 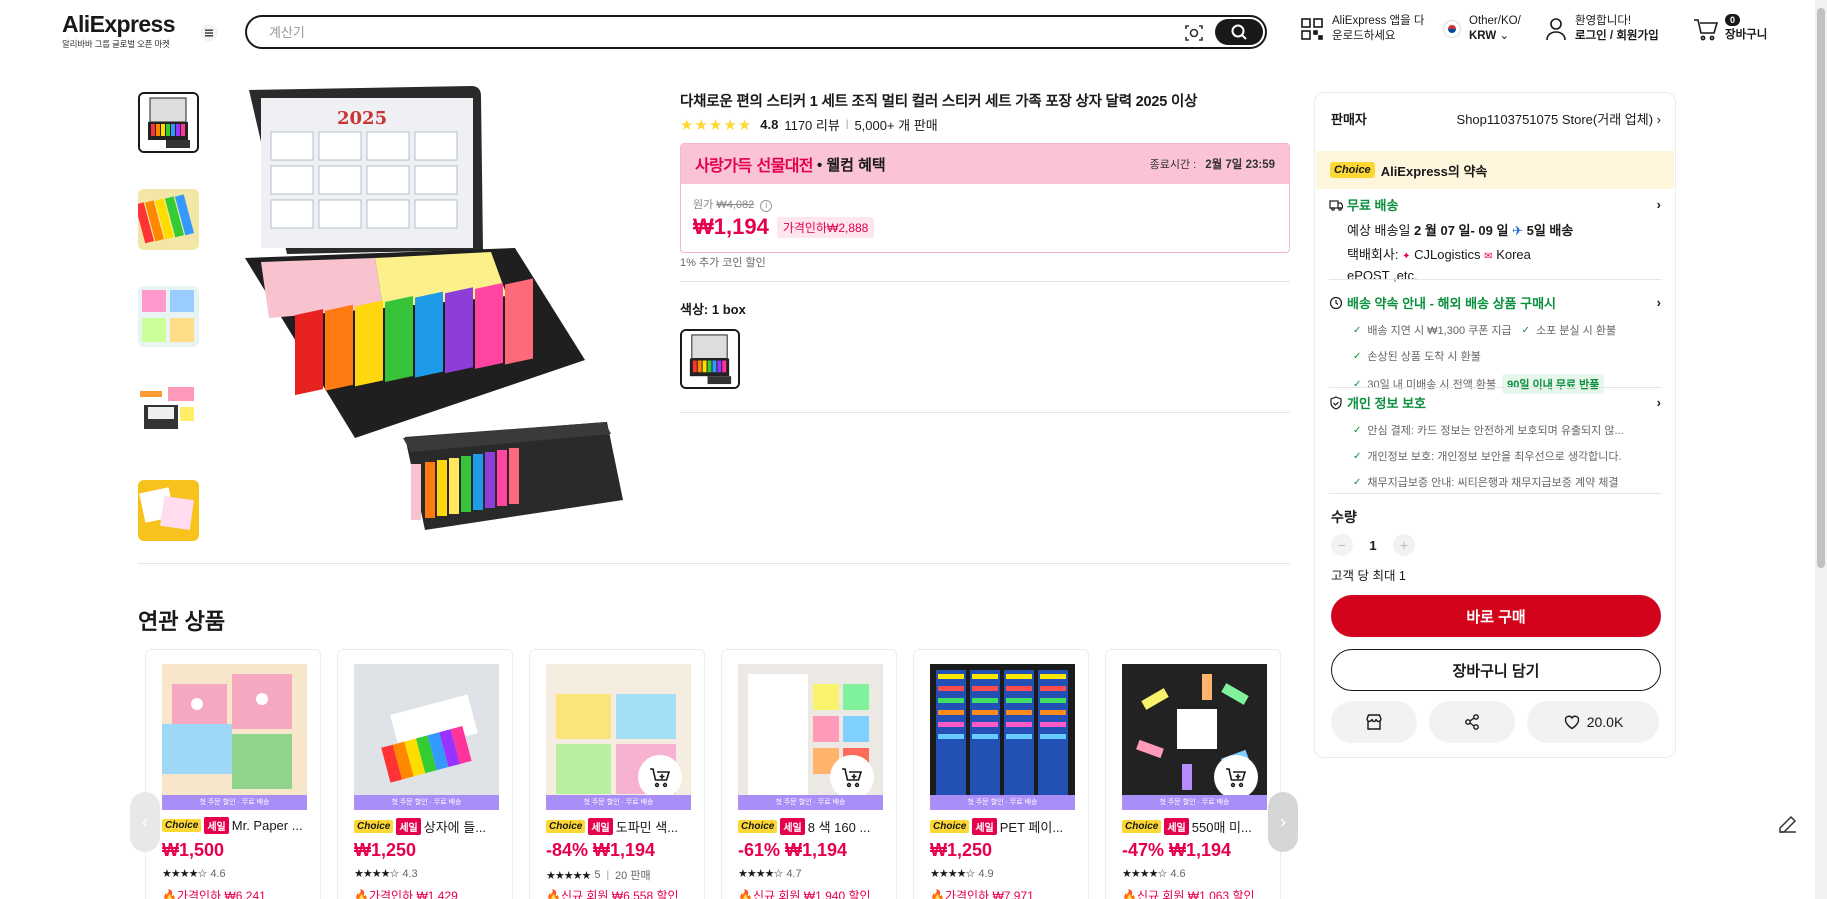 I want to click on delivery-date: 2 월 07 일- 09 일, so click(x=1461, y=230).